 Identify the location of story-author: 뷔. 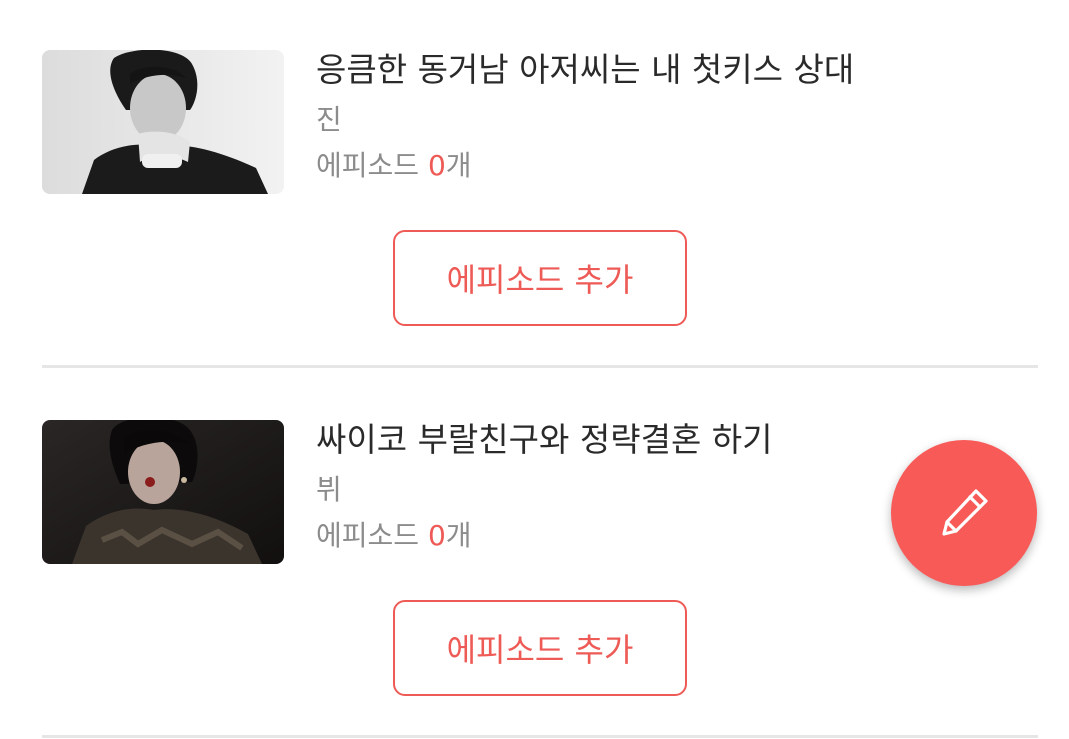
(329, 489).